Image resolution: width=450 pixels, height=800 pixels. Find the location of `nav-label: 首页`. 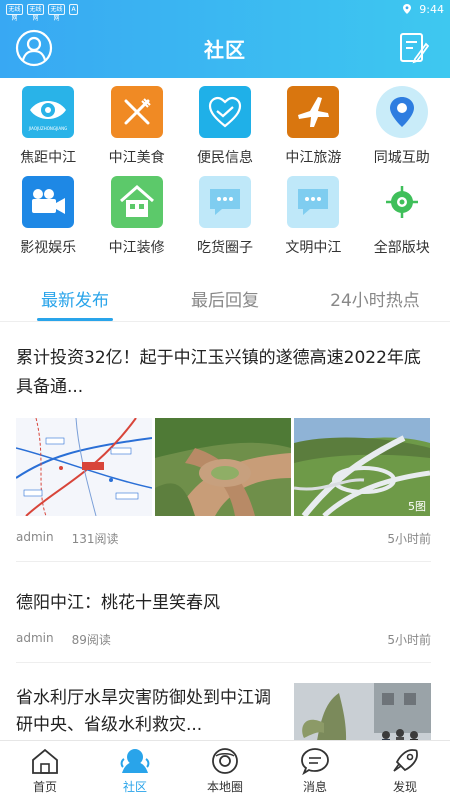

nav-label: 首页 is located at coordinates (44, 787).